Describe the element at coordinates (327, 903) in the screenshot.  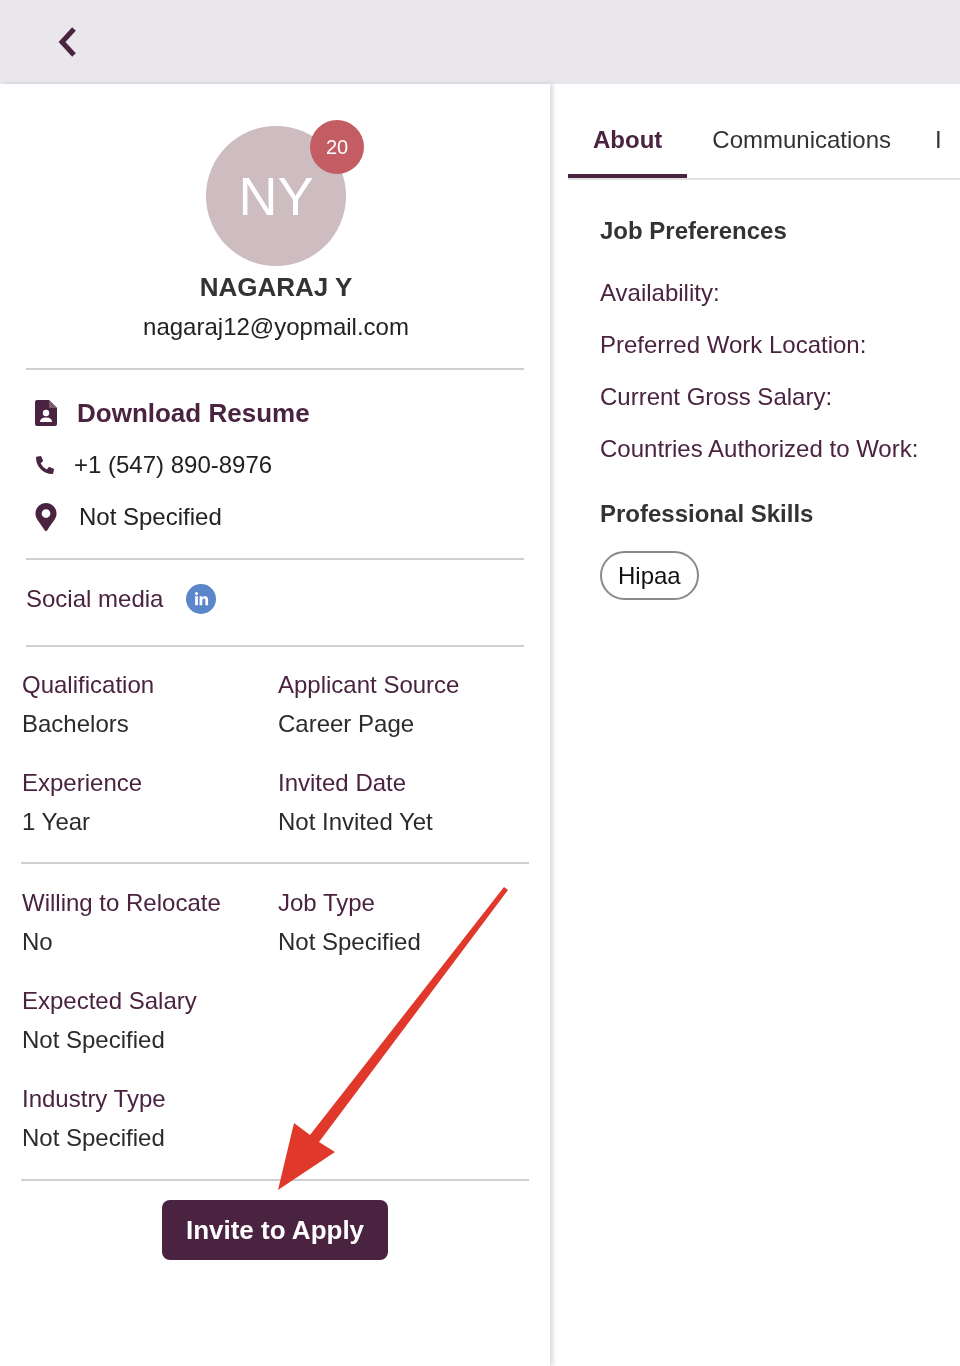
I see `field-label: Job Type` at that location.